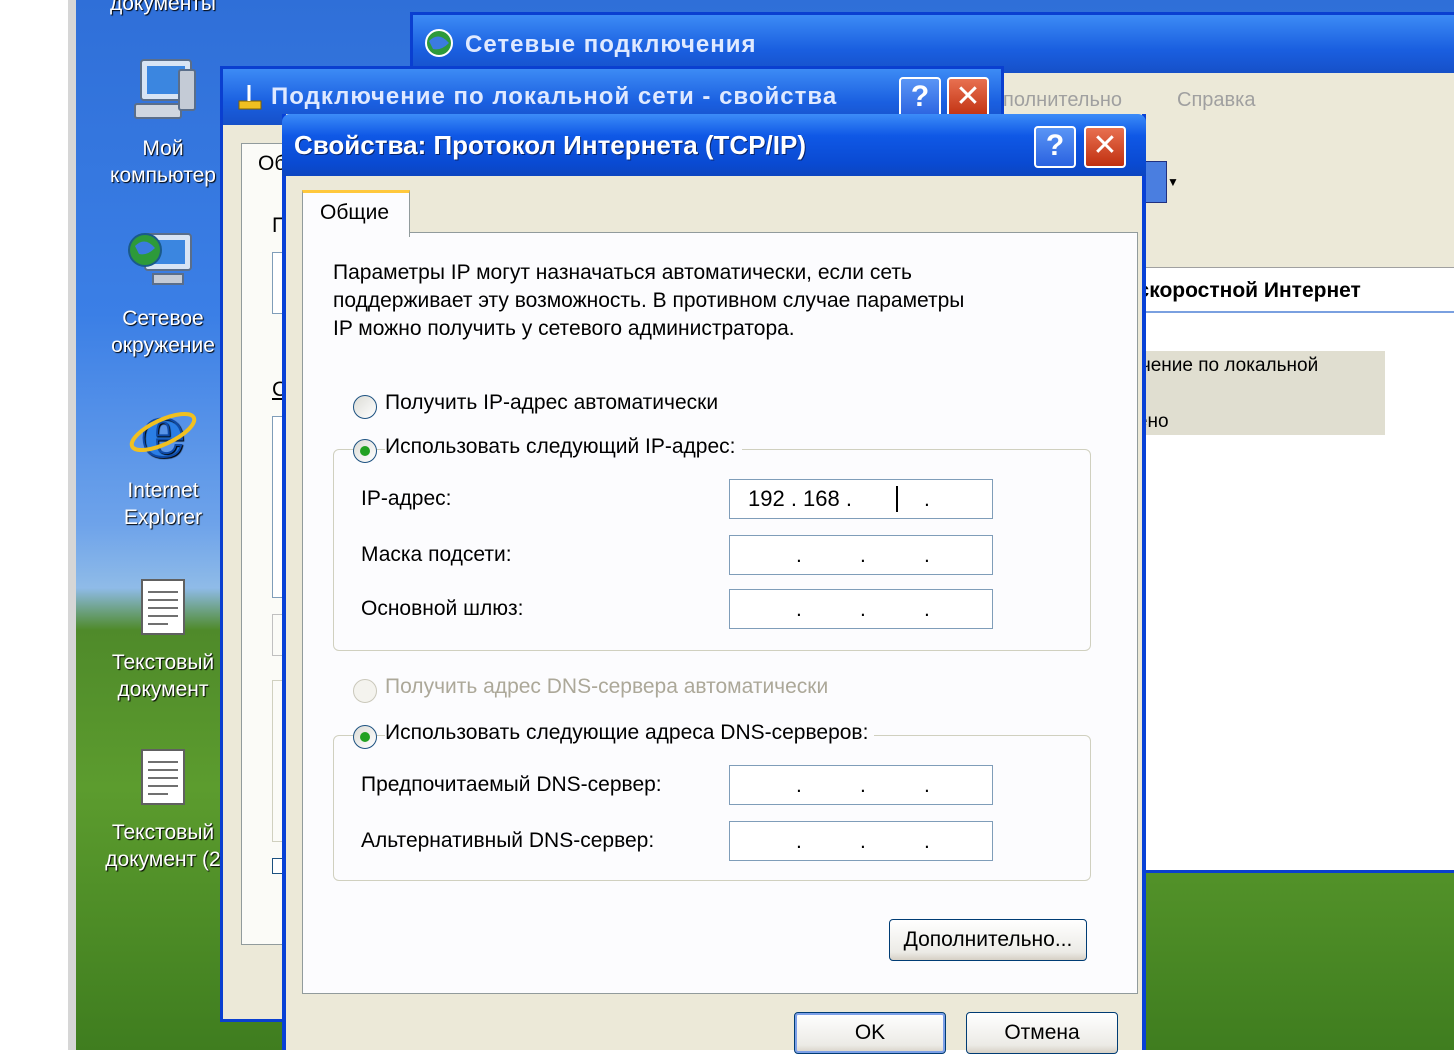 The height and width of the screenshot is (1054, 1454). Describe the element at coordinates (563, 447) in the screenshot. I see `radio-ip-manual-label: Использовать следующий IP-адрес:` at that location.